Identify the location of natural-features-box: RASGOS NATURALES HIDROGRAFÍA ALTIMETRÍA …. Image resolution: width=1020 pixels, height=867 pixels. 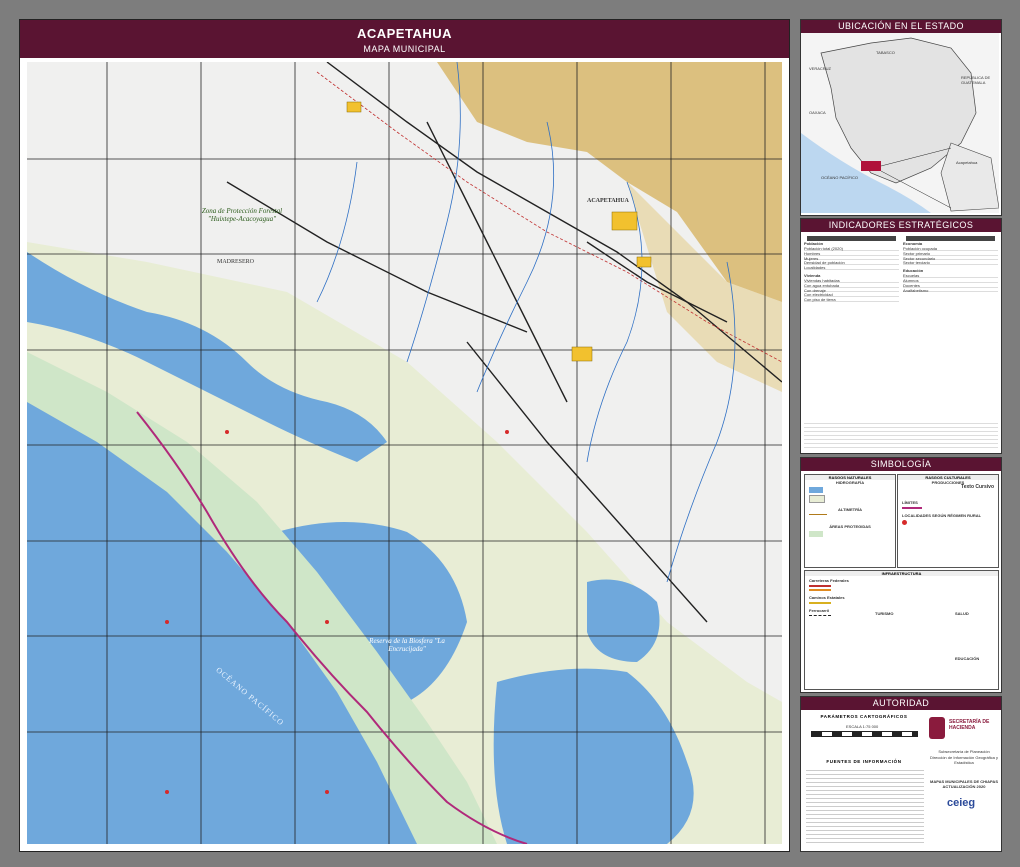
(850, 521).